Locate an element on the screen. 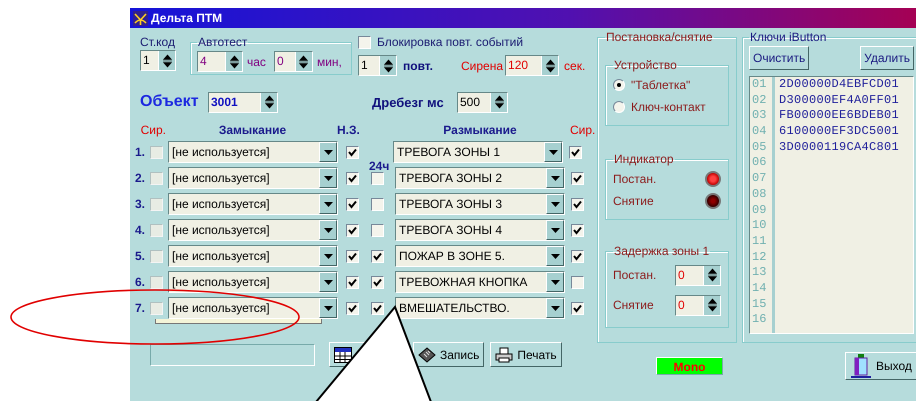 This screenshot has width=916, height=401. door-icon is located at coordinates (861, 366).